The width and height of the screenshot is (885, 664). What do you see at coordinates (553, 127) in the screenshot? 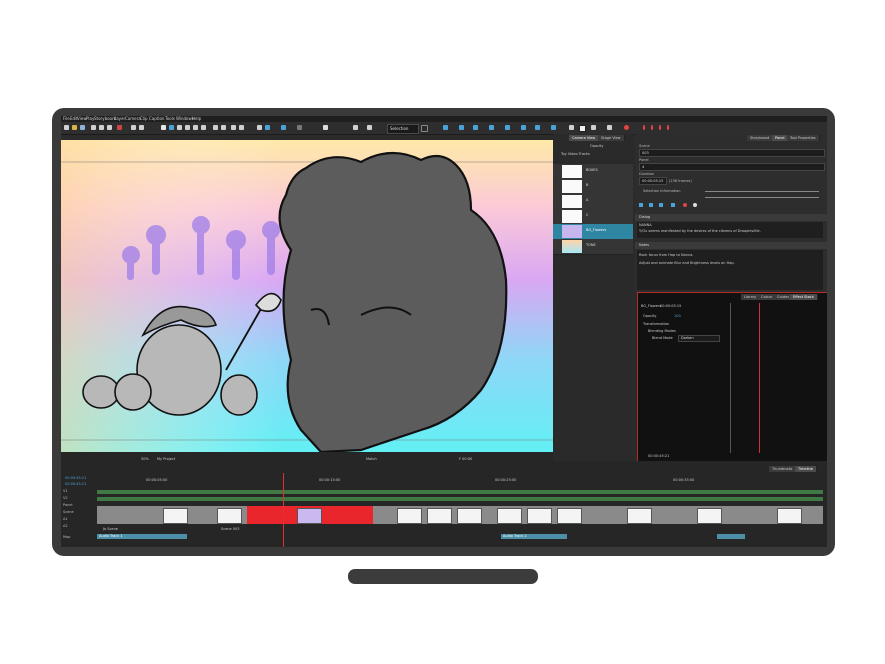
I see `panel-add-icon` at bounding box center [553, 127].